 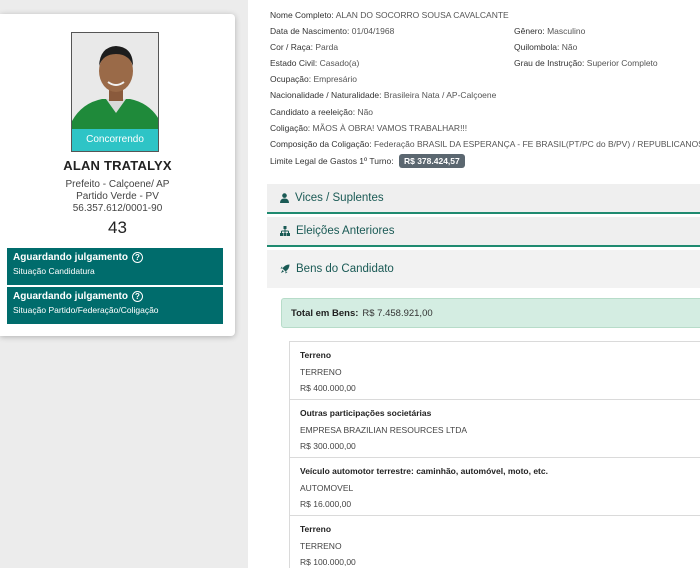 What do you see at coordinates (321, 144) in the screenshot?
I see `field-label: Composição da Coligação:` at bounding box center [321, 144].